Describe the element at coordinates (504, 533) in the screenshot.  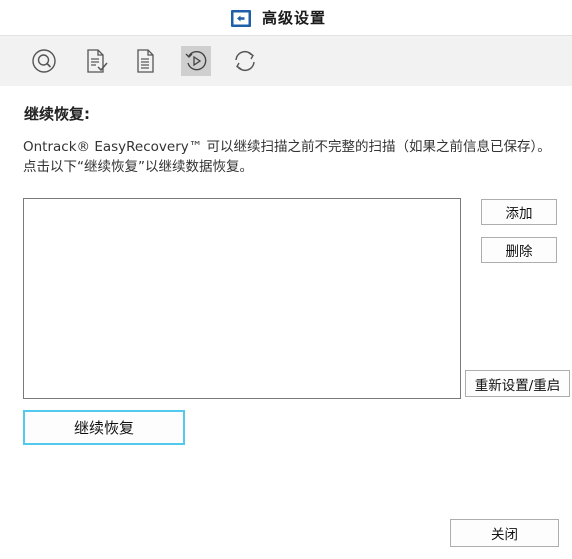
I see `close-button: 关闭` at that location.